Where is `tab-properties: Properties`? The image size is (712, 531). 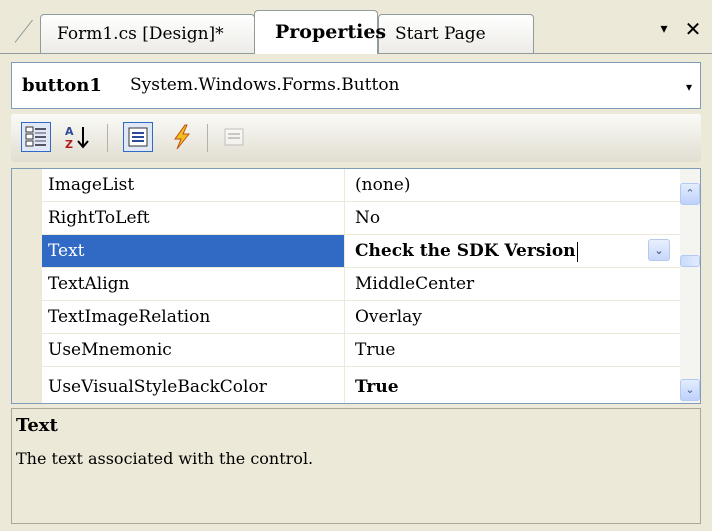
tab-properties: Properties is located at coordinates (320, 32).